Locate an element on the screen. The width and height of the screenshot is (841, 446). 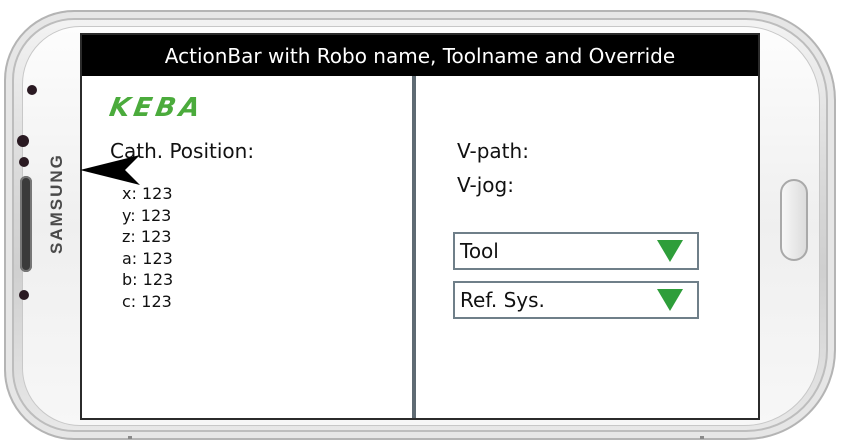
coord-z: z: 123 is located at coordinates (147, 237).